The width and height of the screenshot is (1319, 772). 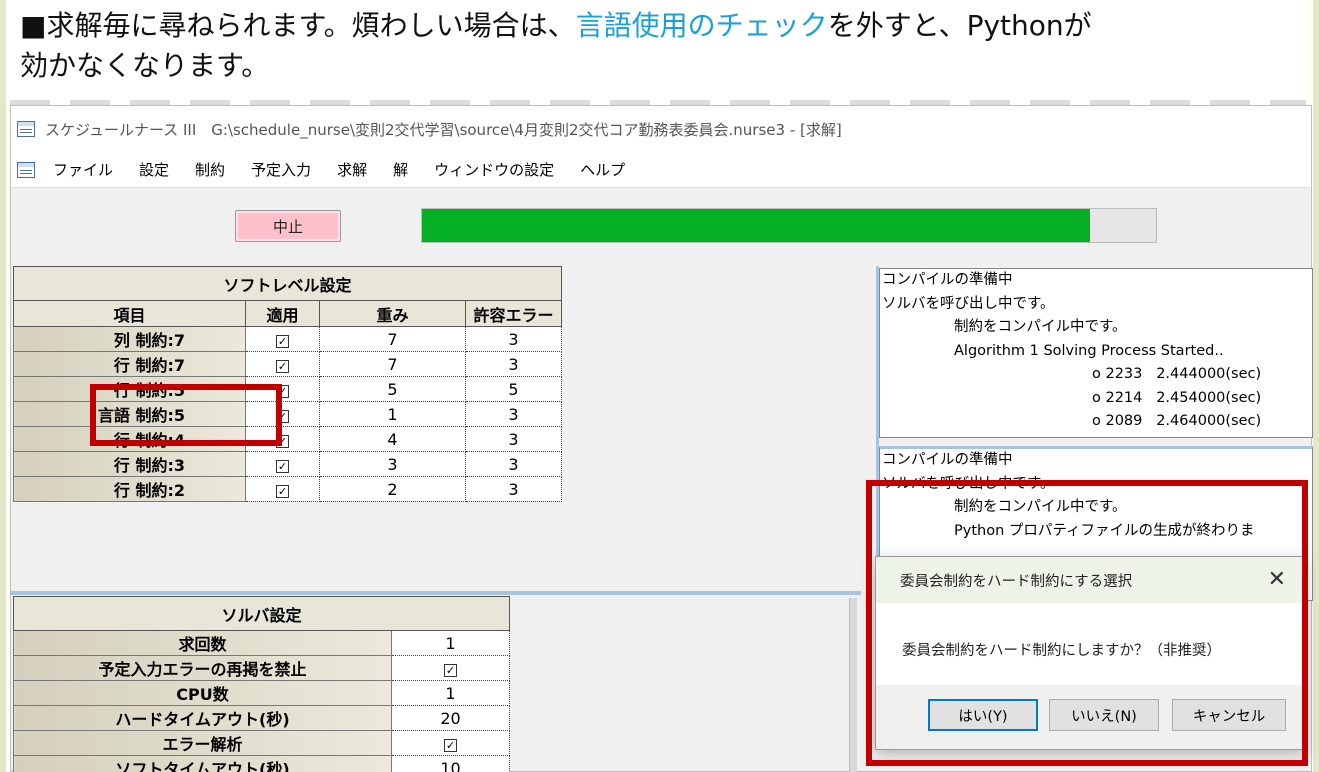 I want to click on pane-divider, so click(x=436, y=593).